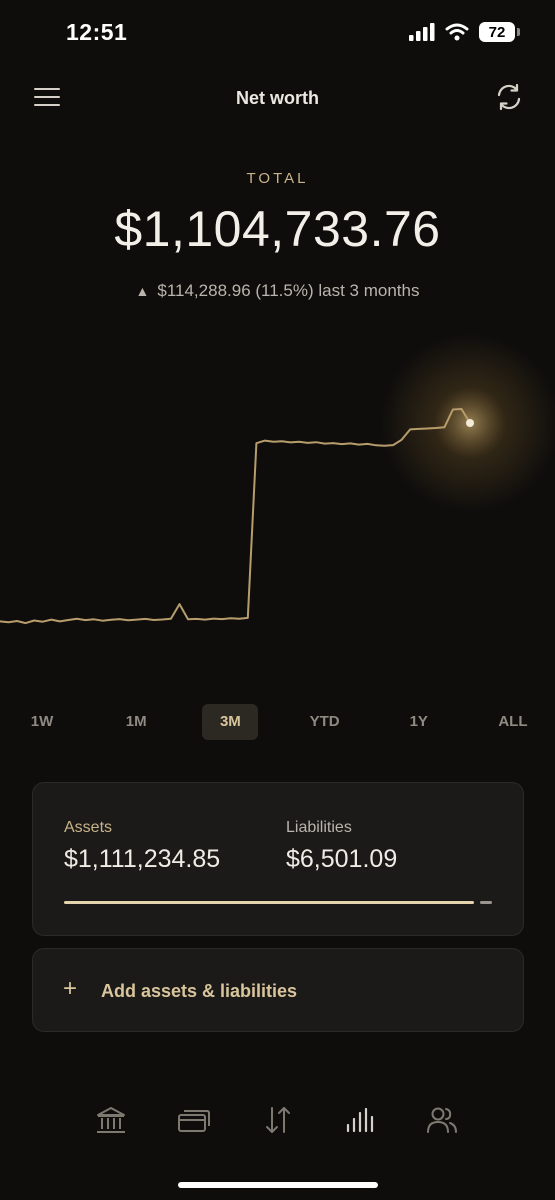 Image resolution: width=555 pixels, height=1200 pixels. What do you see at coordinates (277, 229) in the screenshot?
I see `total-value: $1,104,733.76` at bounding box center [277, 229].